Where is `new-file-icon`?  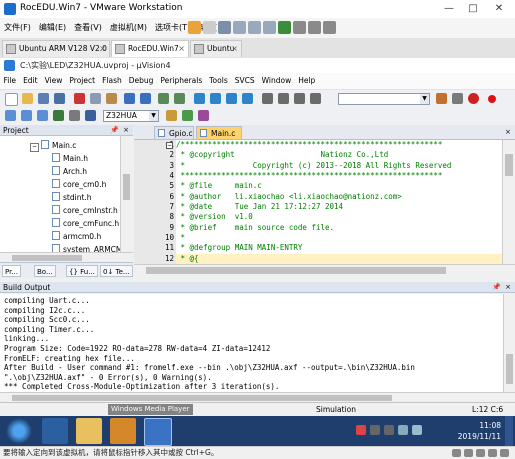 new-file-icon is located at coordinates (11, 99).